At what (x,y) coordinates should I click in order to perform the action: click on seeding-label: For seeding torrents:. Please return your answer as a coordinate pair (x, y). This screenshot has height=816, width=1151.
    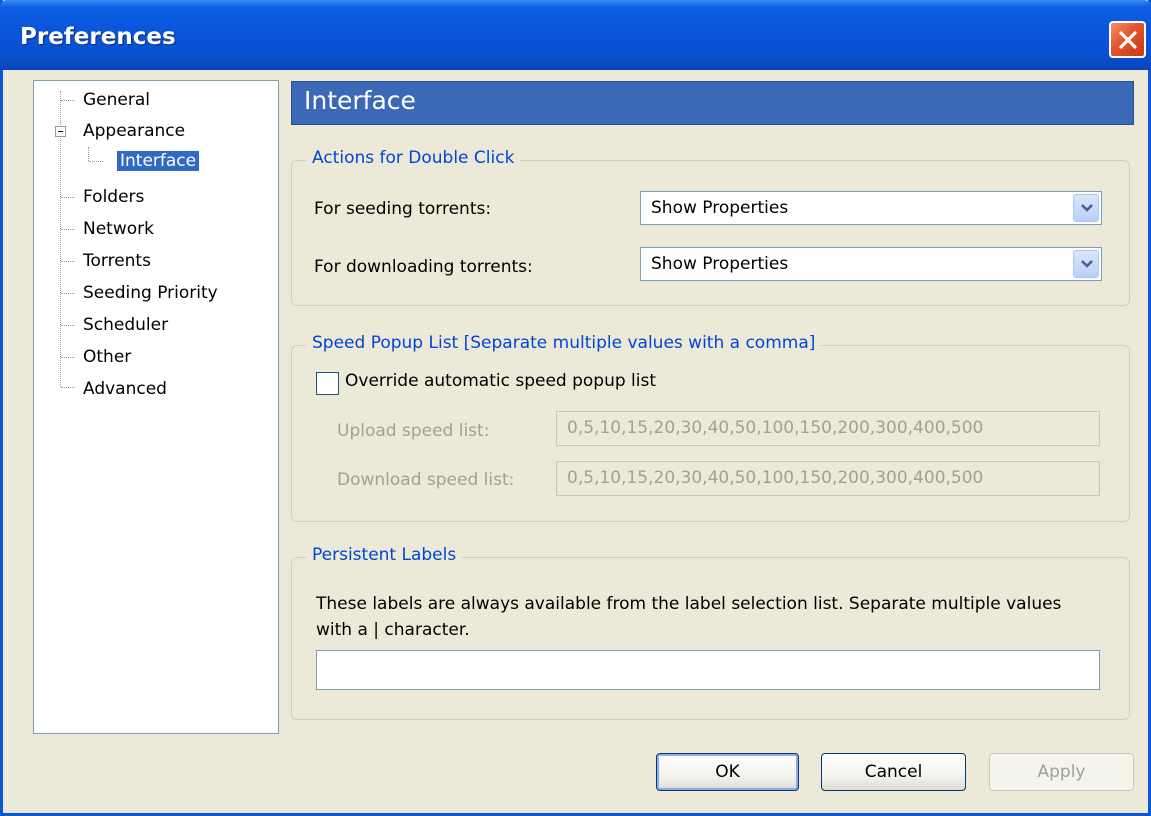
    Looking at the image, I should click on (403, 209).